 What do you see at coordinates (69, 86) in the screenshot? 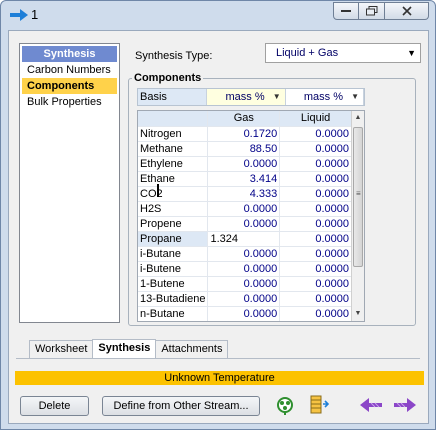
I see `nav-item-components: Components` at bounding box center [69, 86].